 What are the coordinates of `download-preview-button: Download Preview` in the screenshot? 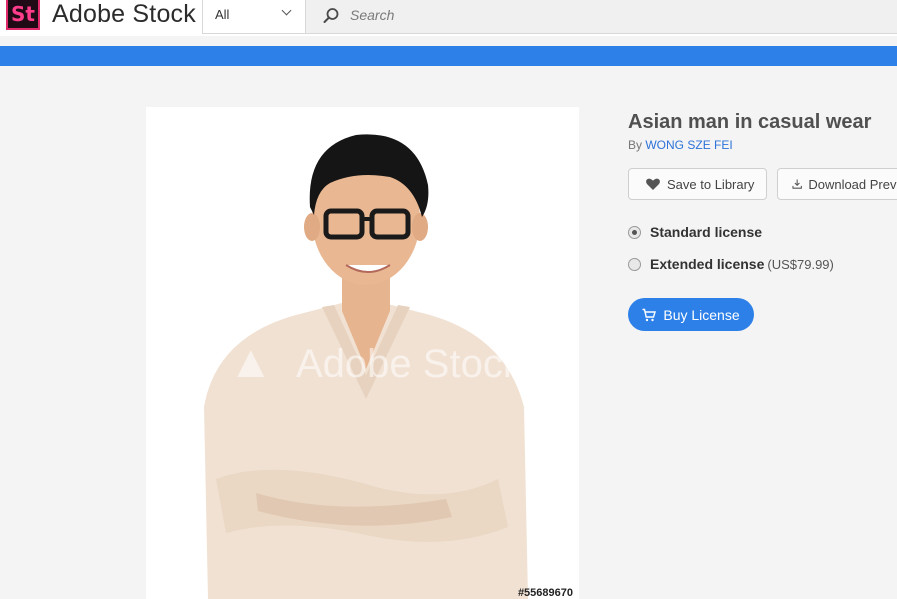 It's located at (837, 184).